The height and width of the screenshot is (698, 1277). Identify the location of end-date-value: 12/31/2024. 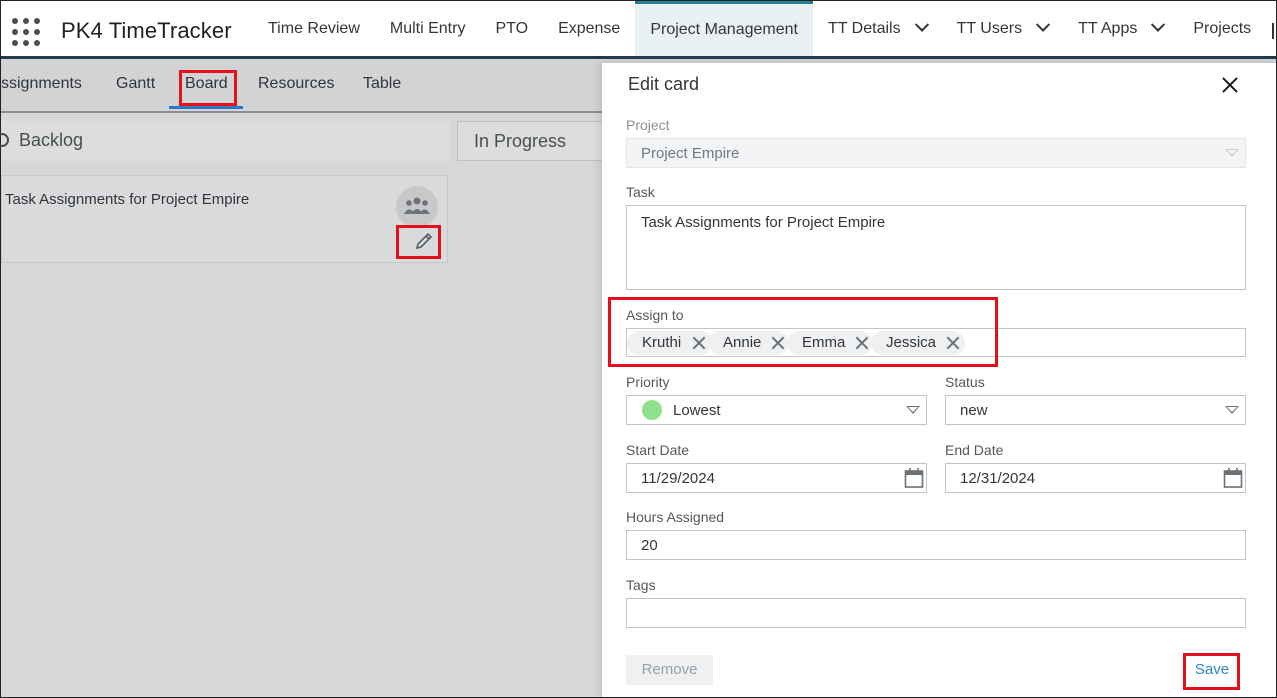
(998, 478).